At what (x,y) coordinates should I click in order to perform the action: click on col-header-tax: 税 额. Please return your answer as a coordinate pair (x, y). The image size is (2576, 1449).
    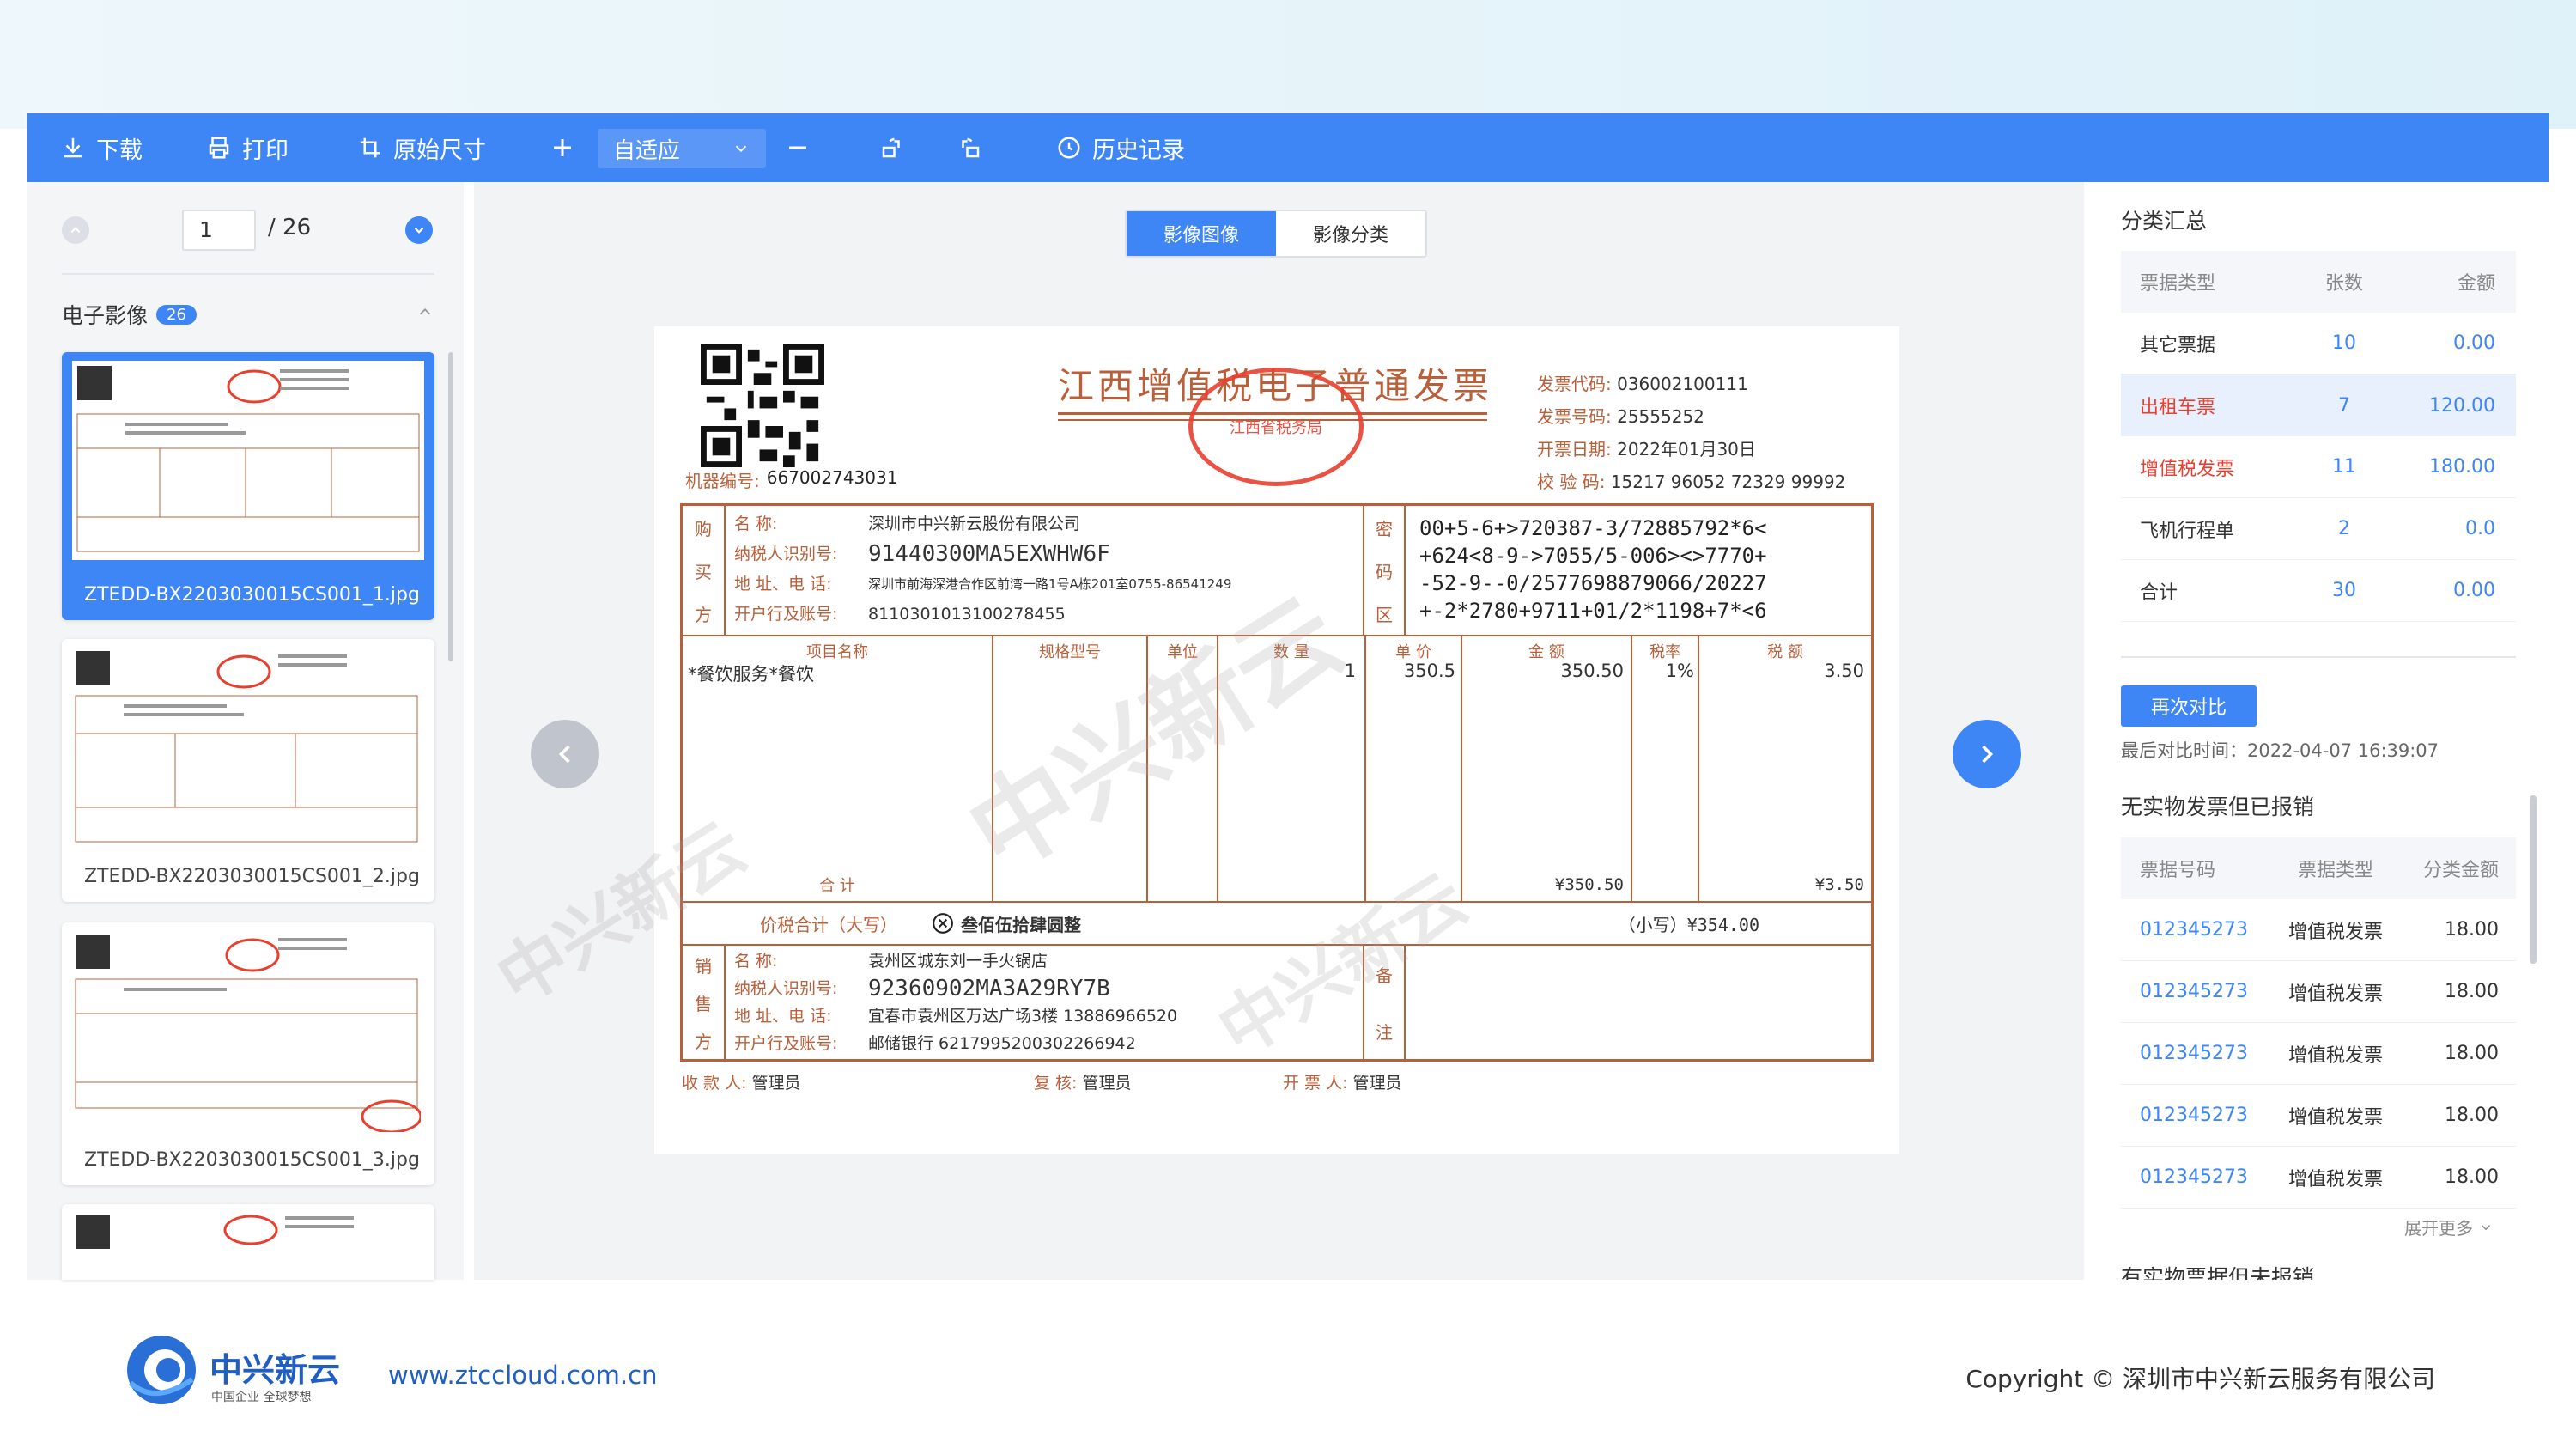
    Looking at the image, I should click on (1785, 652).